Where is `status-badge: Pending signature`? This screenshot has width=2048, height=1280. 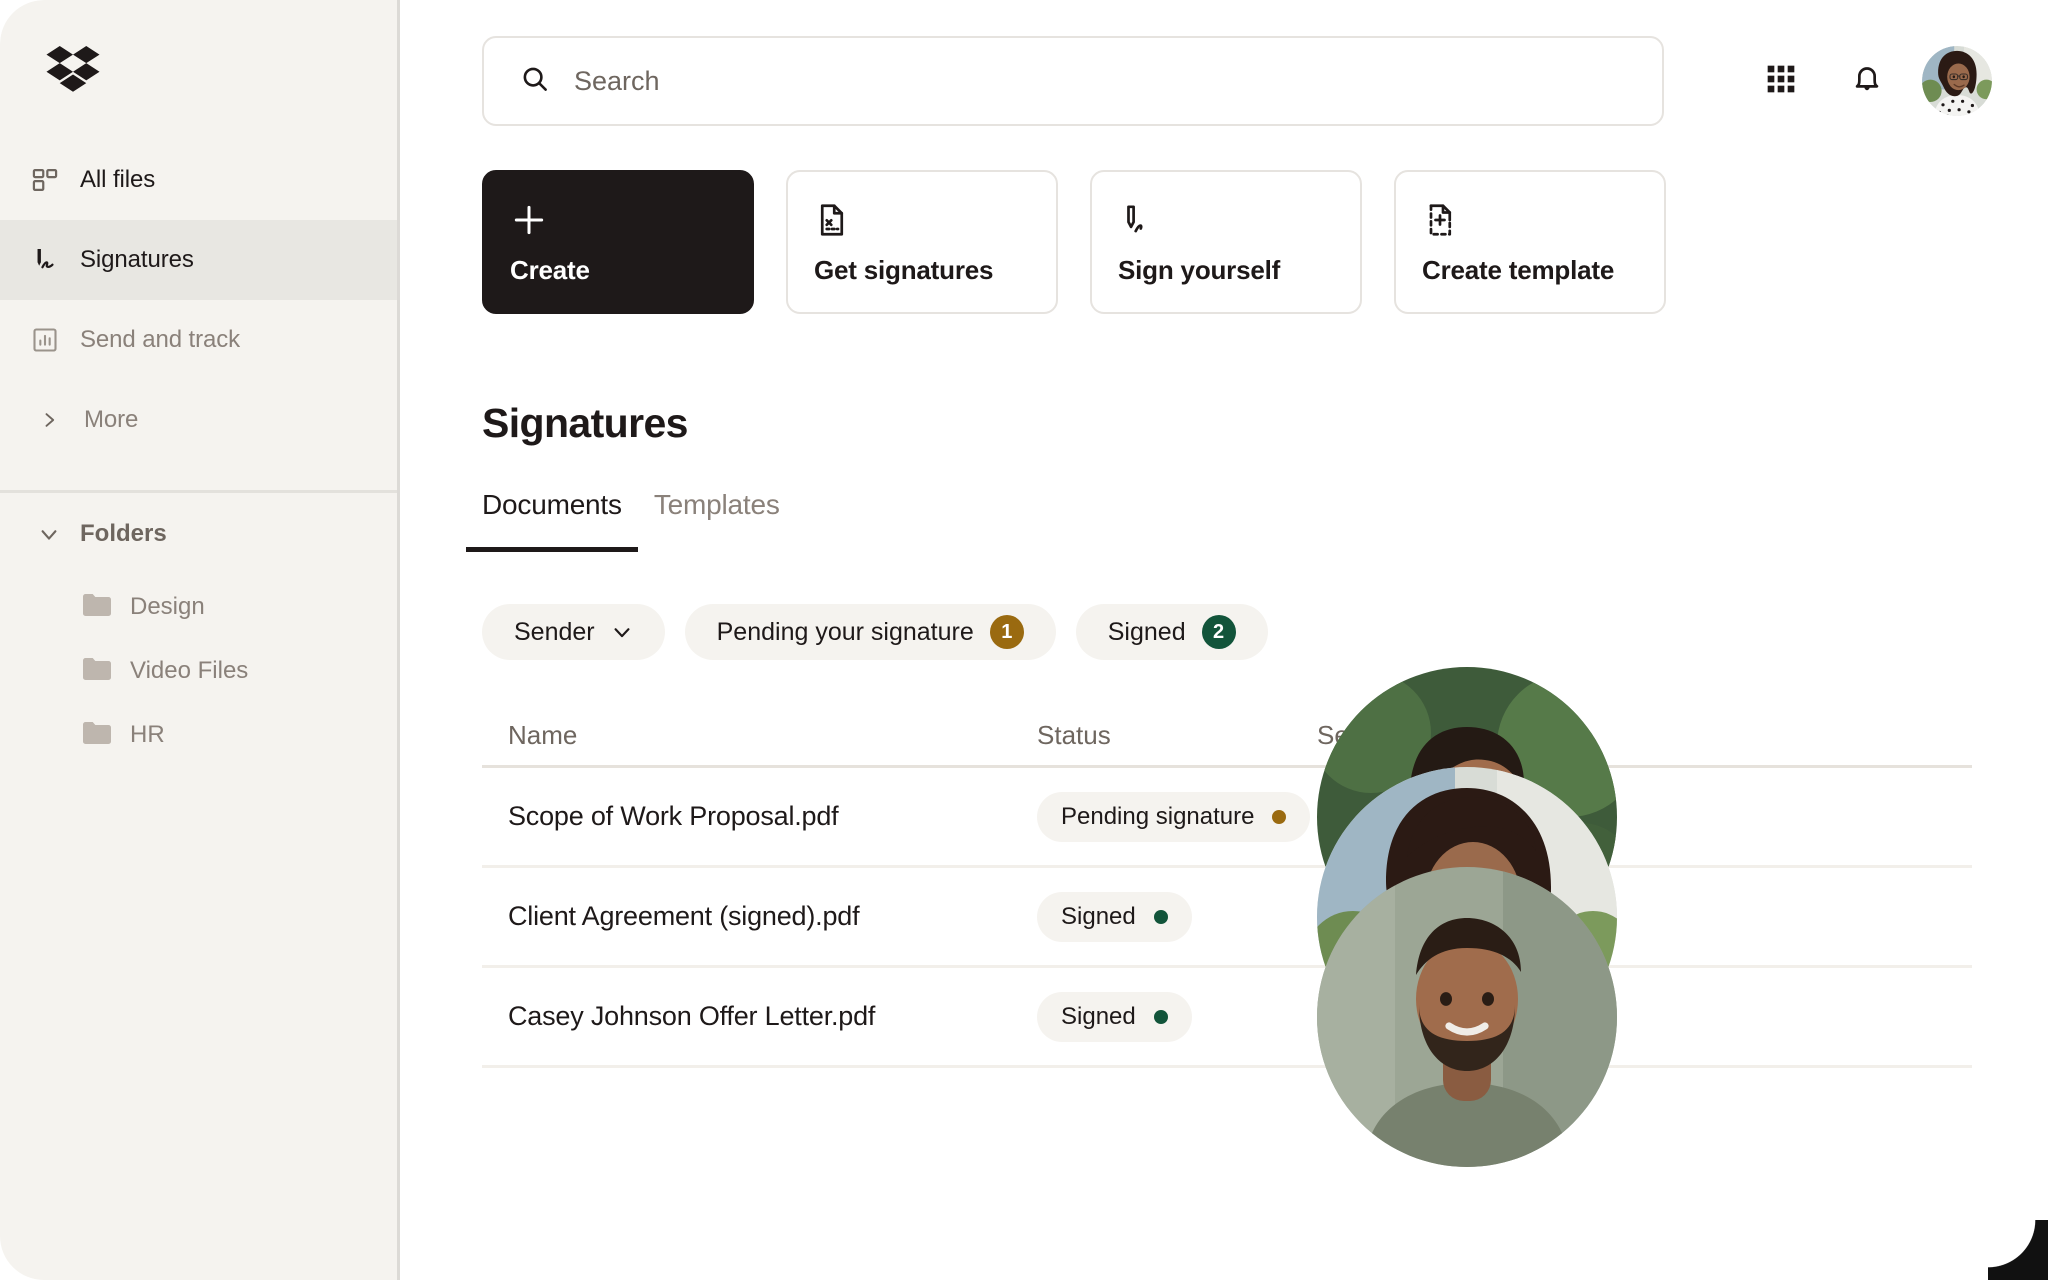
status-badge: Pending signature is located at coordinates (1174, 816).